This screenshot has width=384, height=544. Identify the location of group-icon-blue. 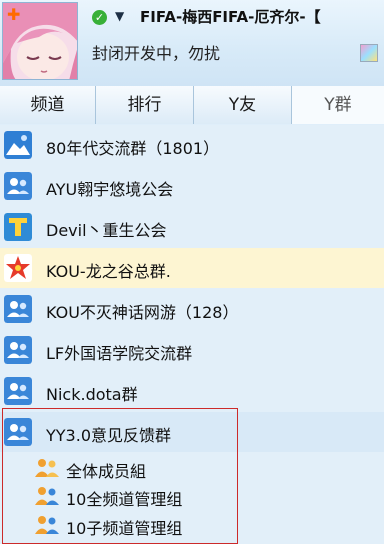
(18, 145).